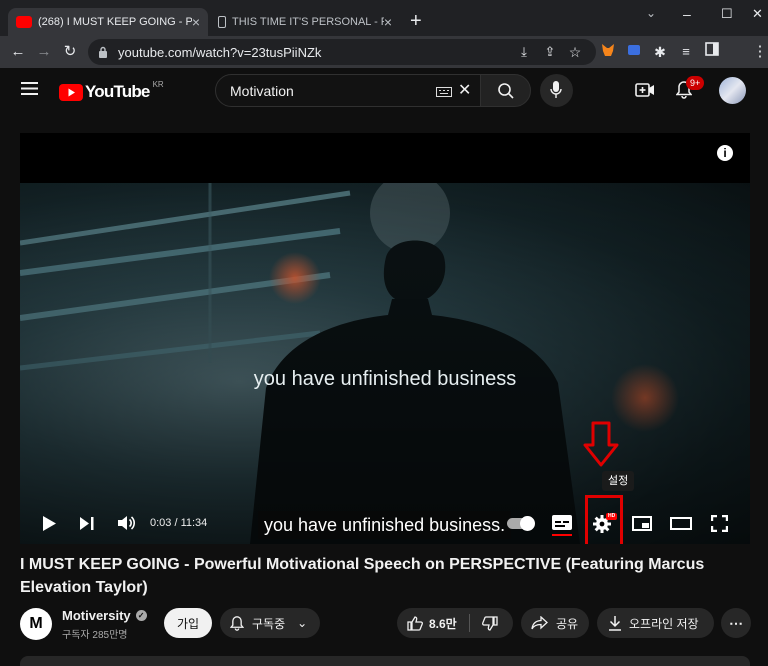 This screenshot has height=666, width=768. I want to click on extension-icon, so click(634, 52).